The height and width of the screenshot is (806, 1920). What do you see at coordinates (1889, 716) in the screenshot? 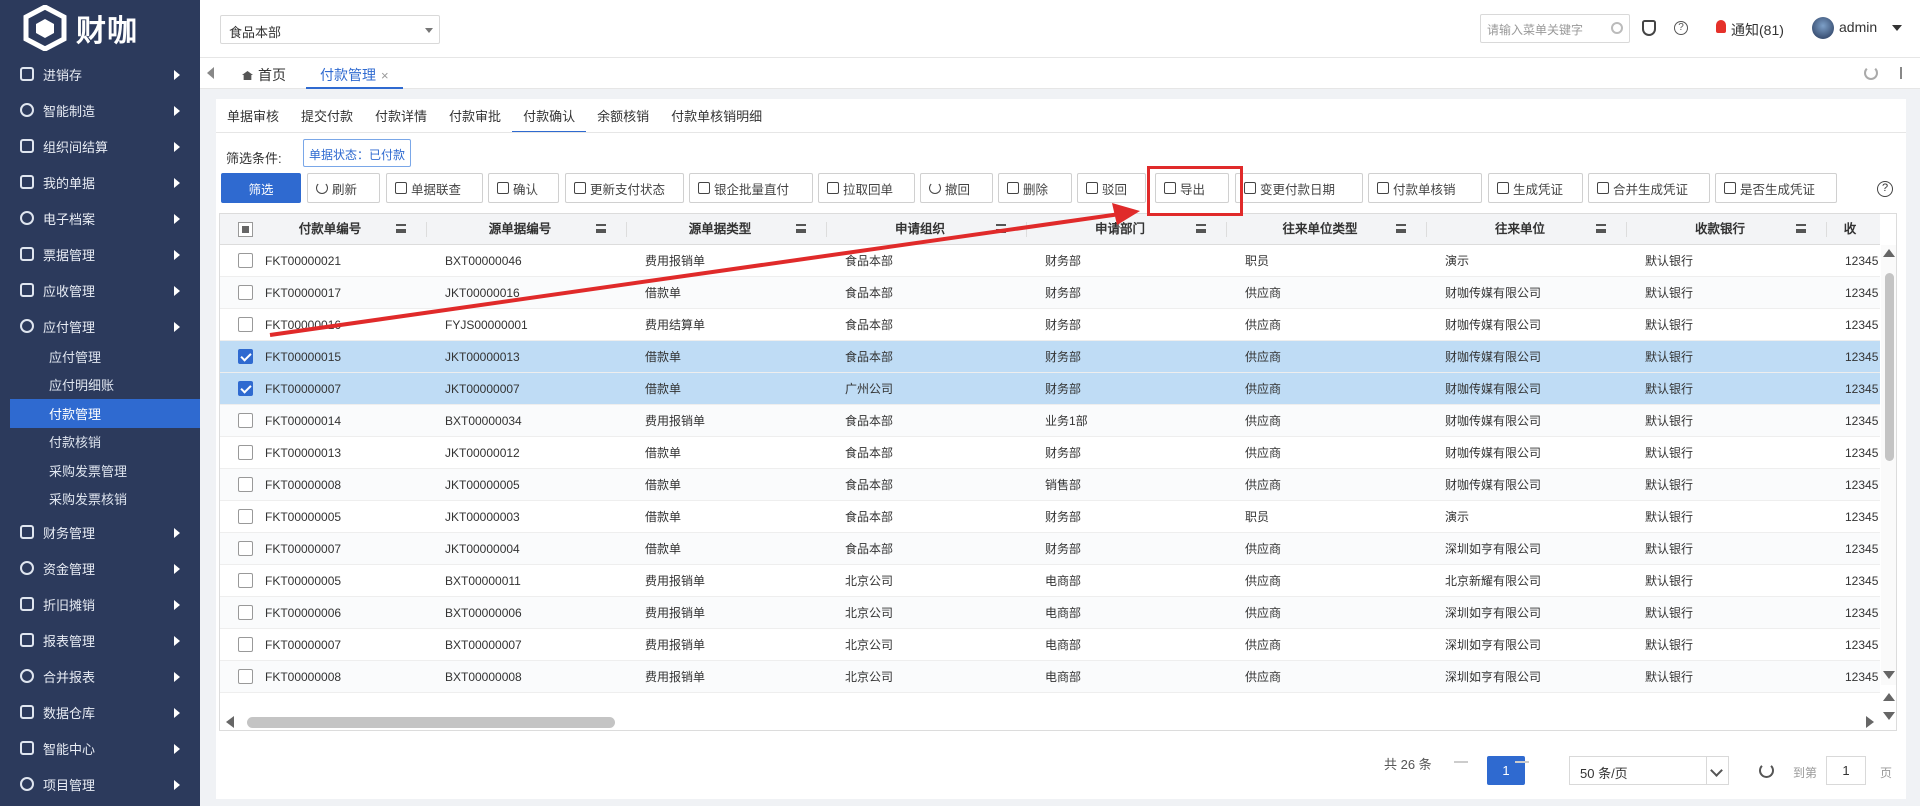
I see `scroll-down-icon` at bounding box center [1889, 716].